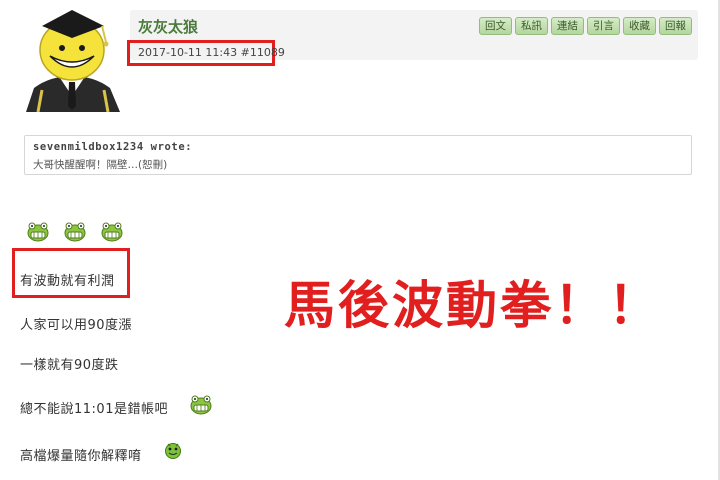 The height and width of the screenshot is (480, 720). I want to click on post-number: #11089, so click(263, 52).